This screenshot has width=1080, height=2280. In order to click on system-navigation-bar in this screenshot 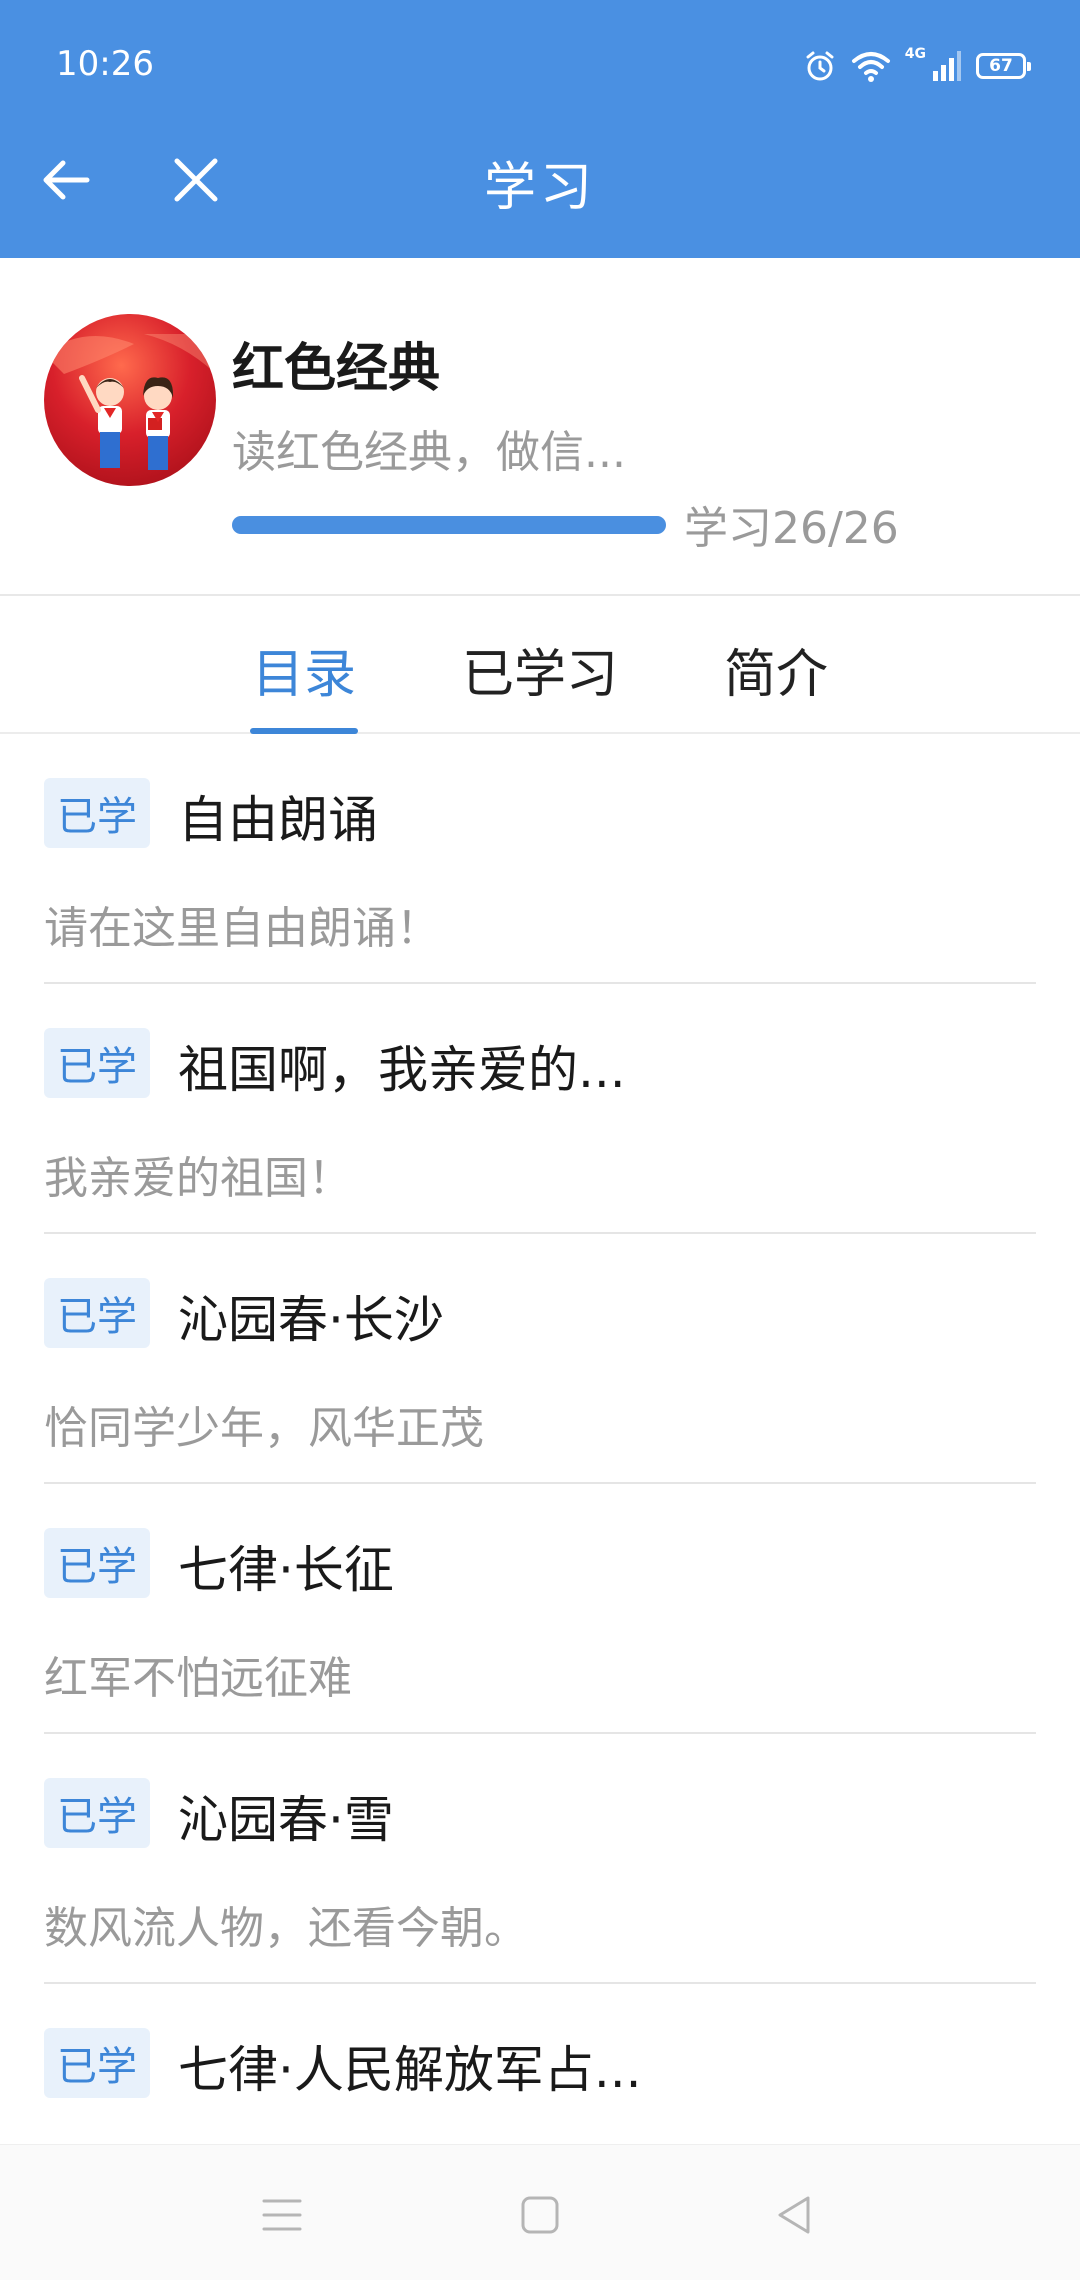, I will do `click(540, 2212)`.